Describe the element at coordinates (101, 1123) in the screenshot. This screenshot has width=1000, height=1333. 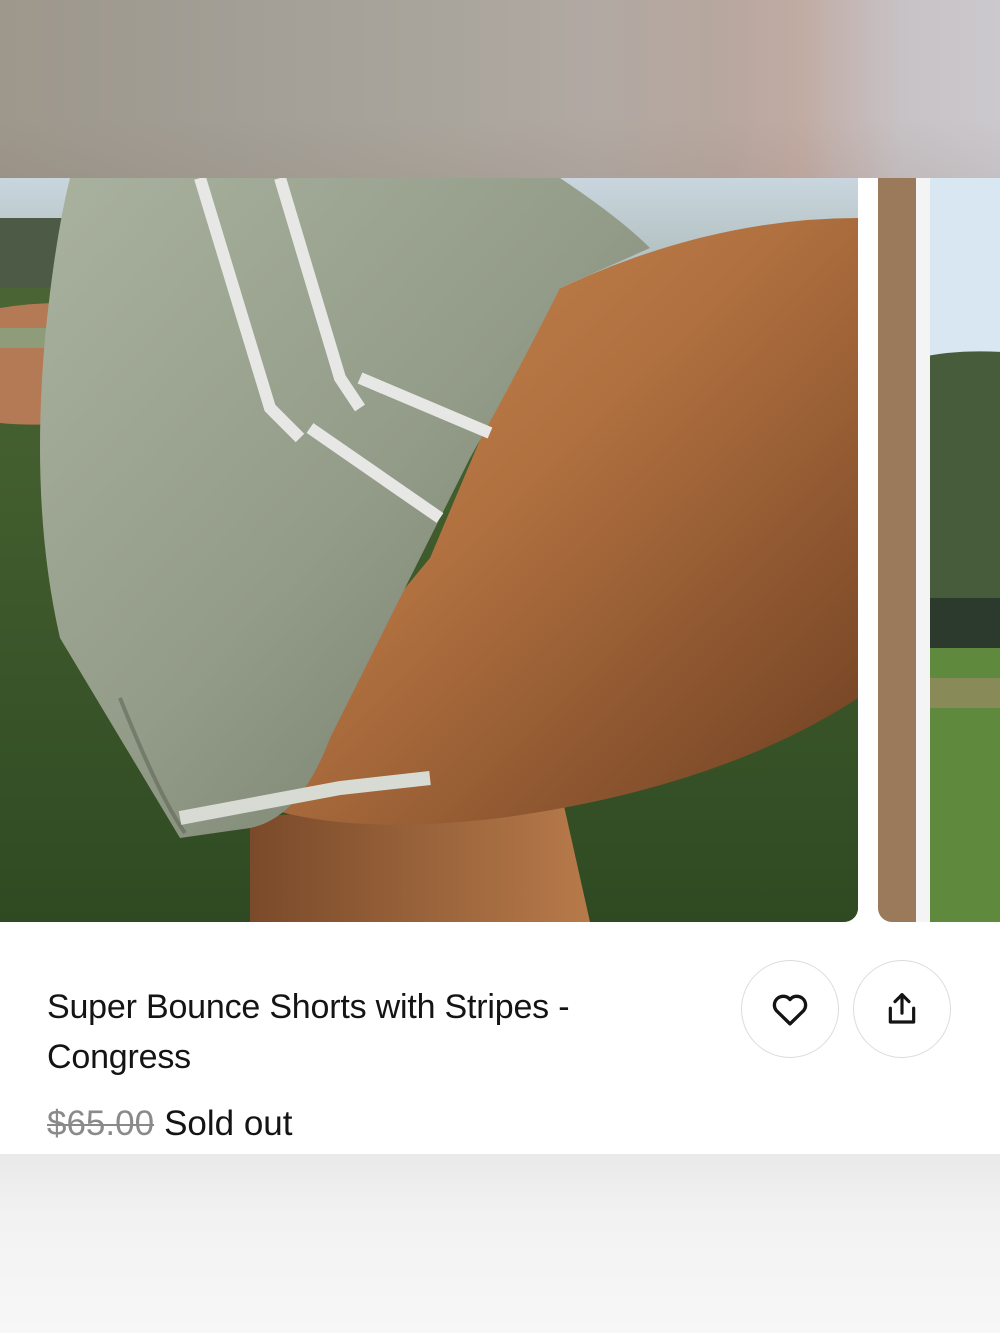
I see `original-price: $65.00` at that location.